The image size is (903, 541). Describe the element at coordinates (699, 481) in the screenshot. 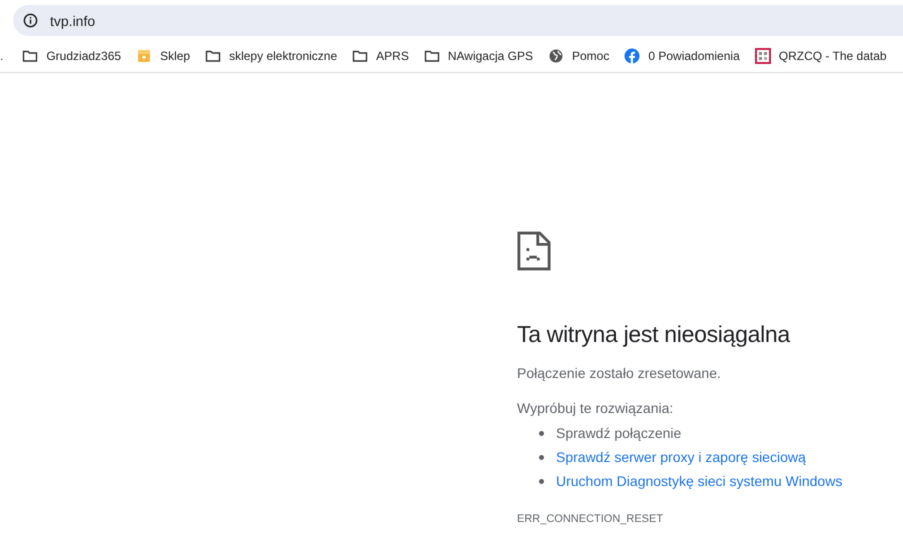

I see `suggestion-link: Uruchom Diagnostykę sieci systemu Windows` at that location.